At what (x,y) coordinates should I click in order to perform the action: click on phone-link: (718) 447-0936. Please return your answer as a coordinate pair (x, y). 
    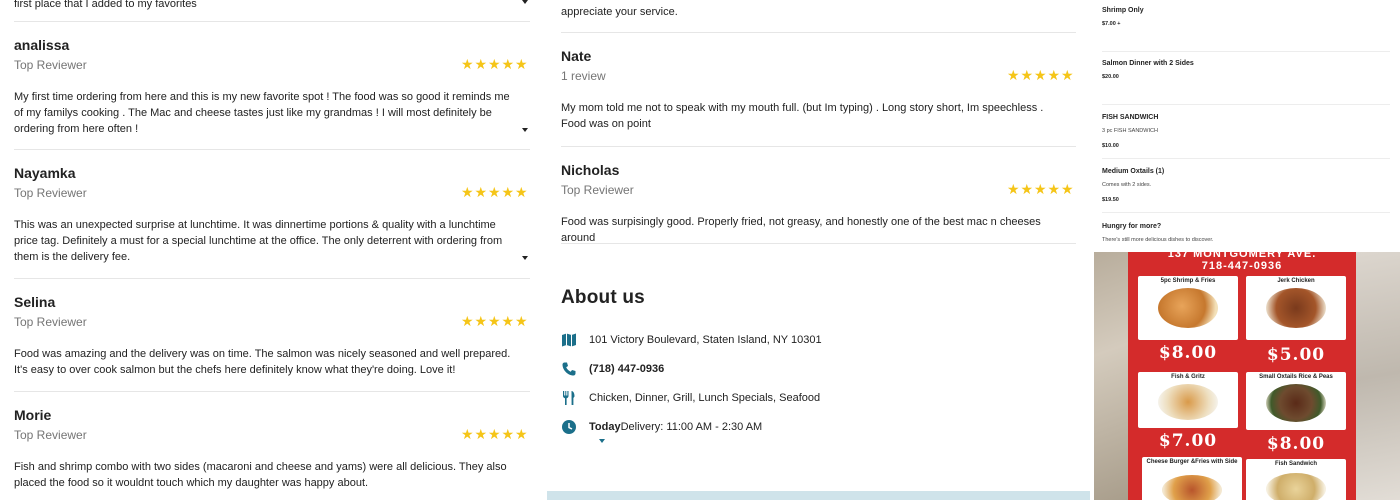
    Looking at the image, I should click on (626, 369).